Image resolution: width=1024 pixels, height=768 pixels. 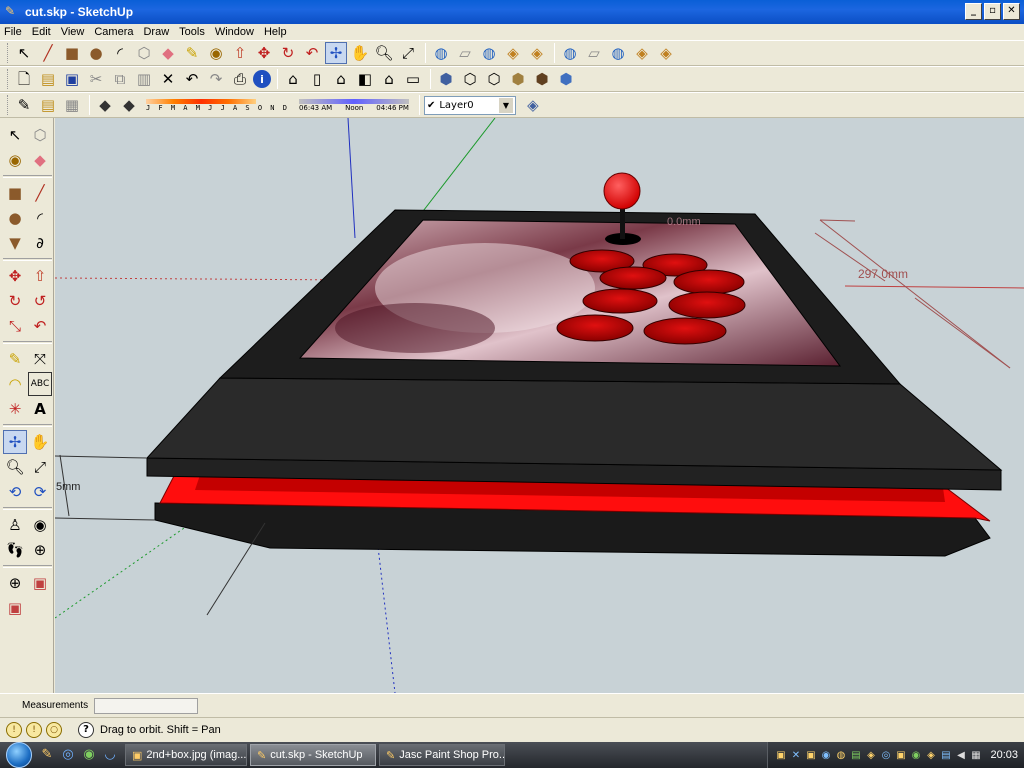 What do you see at coordinates (113, 32) in the screenshot?
I see `menu-camera: Camera` at bounding box center [113, 32].